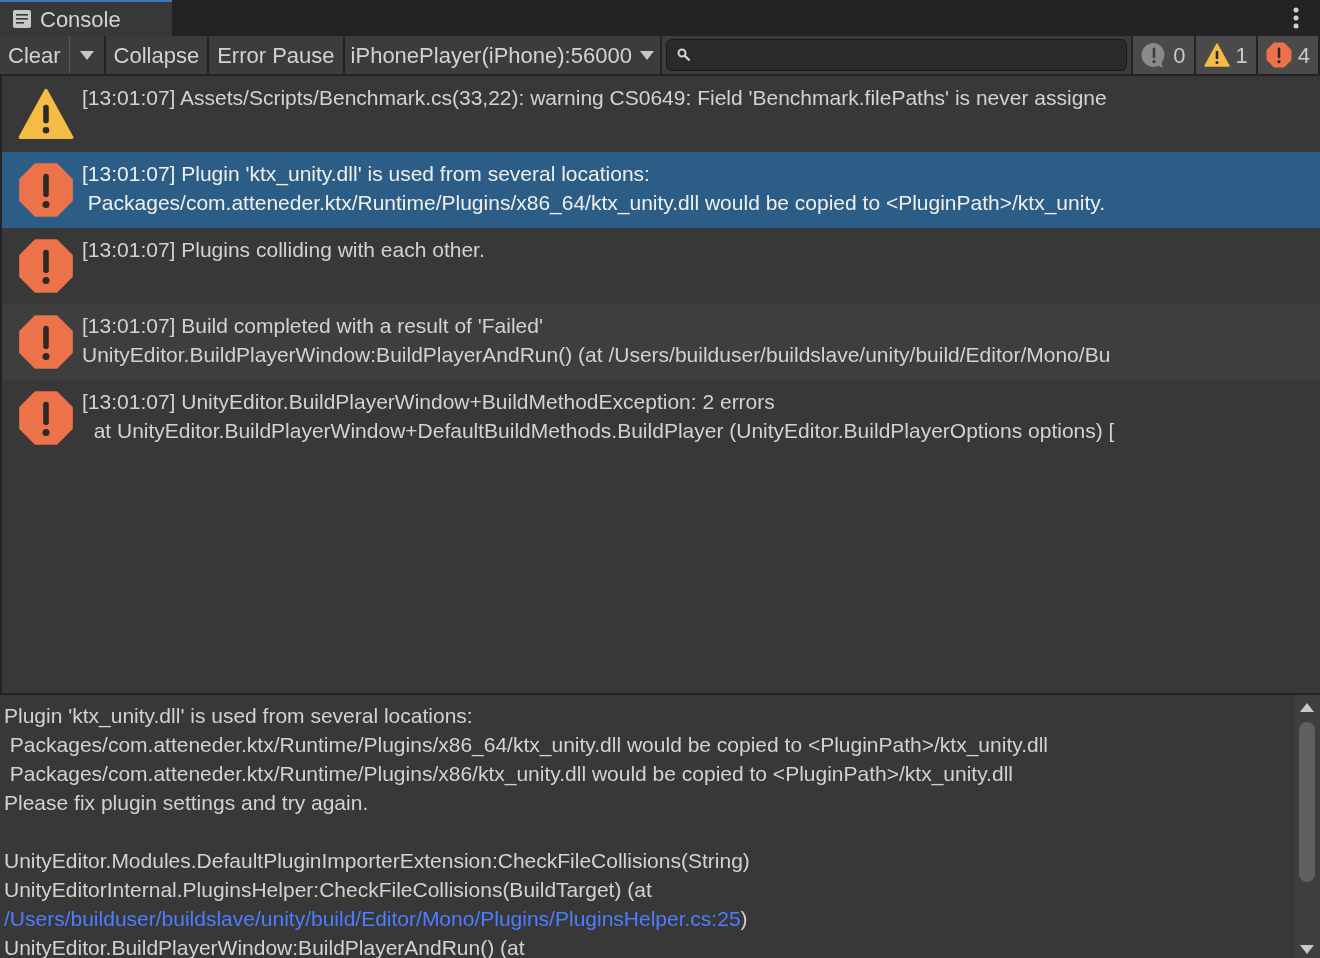 This screenshot has width=1320, height=958. I want to click on detail-line: Packages/com.atteneder.ktx/Runtime/Plugins/x86/ktx_unity.dll would be copied to <PluginPath>/ktx_unity.dll, so click(511, 774).